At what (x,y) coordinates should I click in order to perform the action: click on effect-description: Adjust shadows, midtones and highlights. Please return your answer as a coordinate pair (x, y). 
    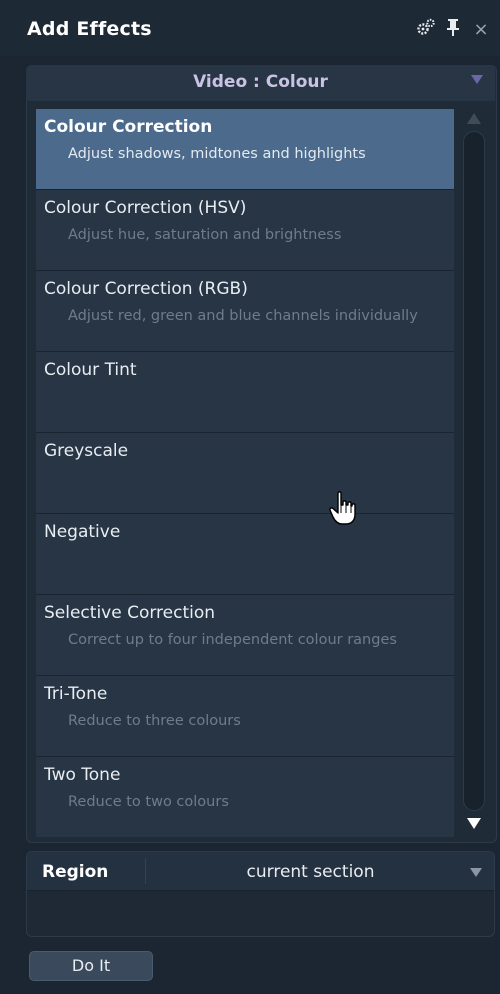
    Looking at the image, I should click on (217, 154).